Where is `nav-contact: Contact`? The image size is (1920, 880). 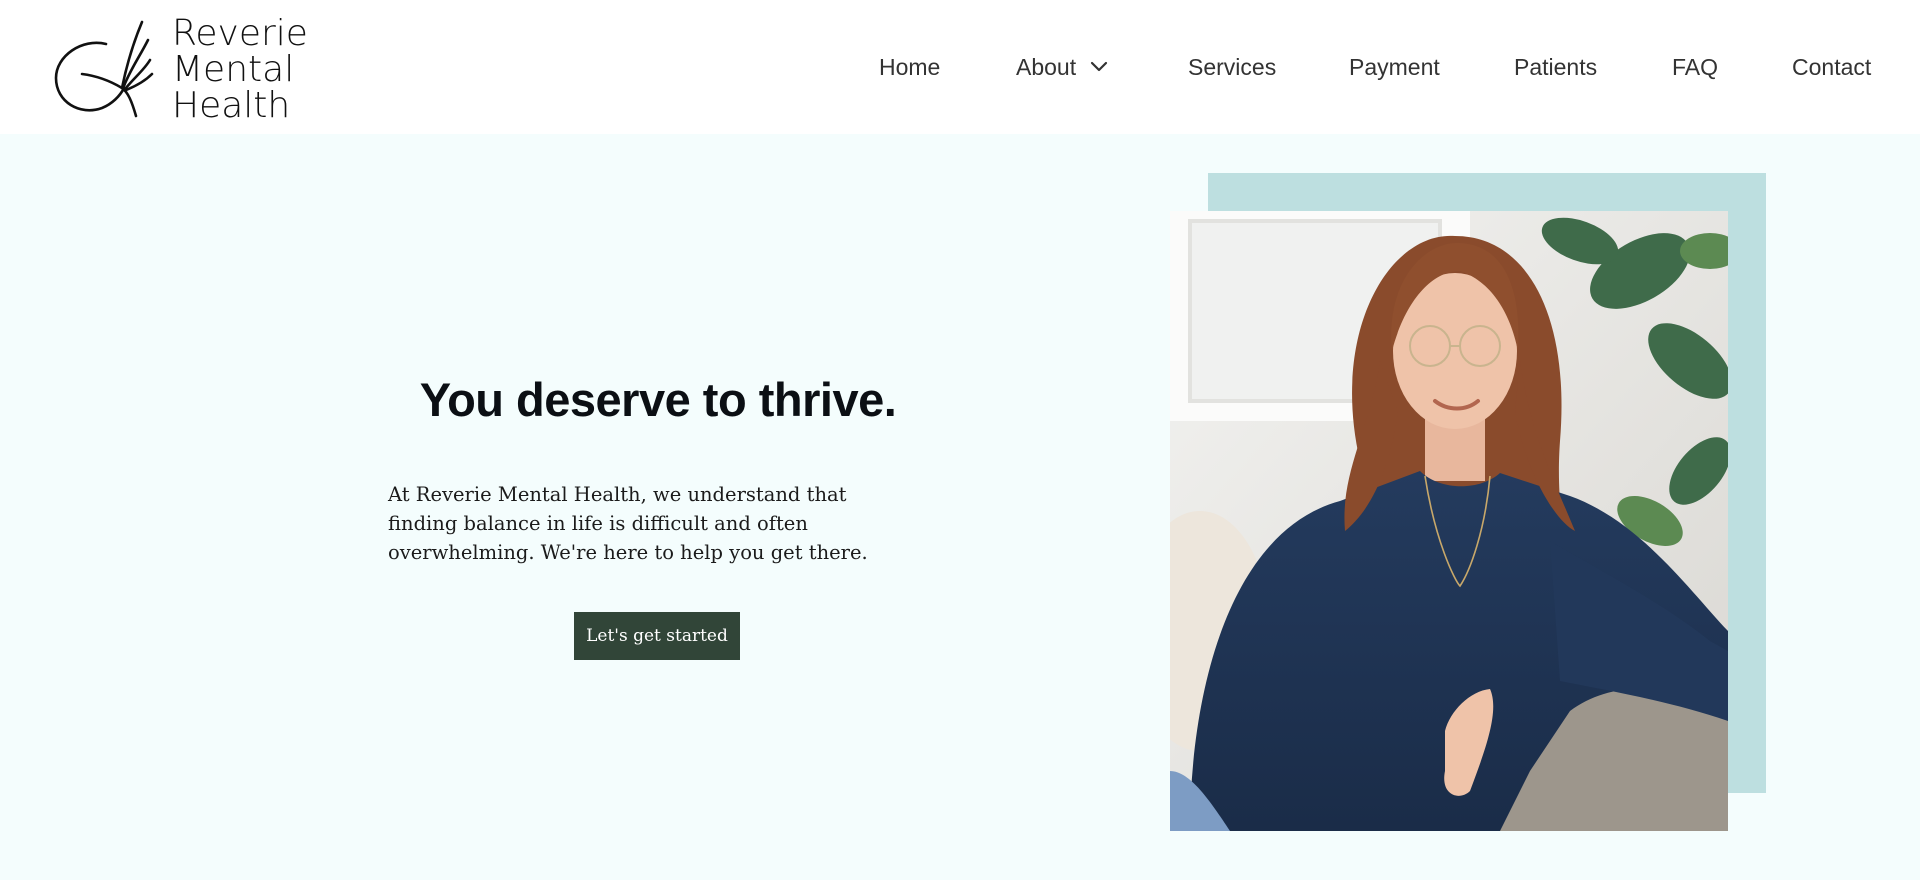
nav-contact: Contact is located at coordinates (1831, 67).